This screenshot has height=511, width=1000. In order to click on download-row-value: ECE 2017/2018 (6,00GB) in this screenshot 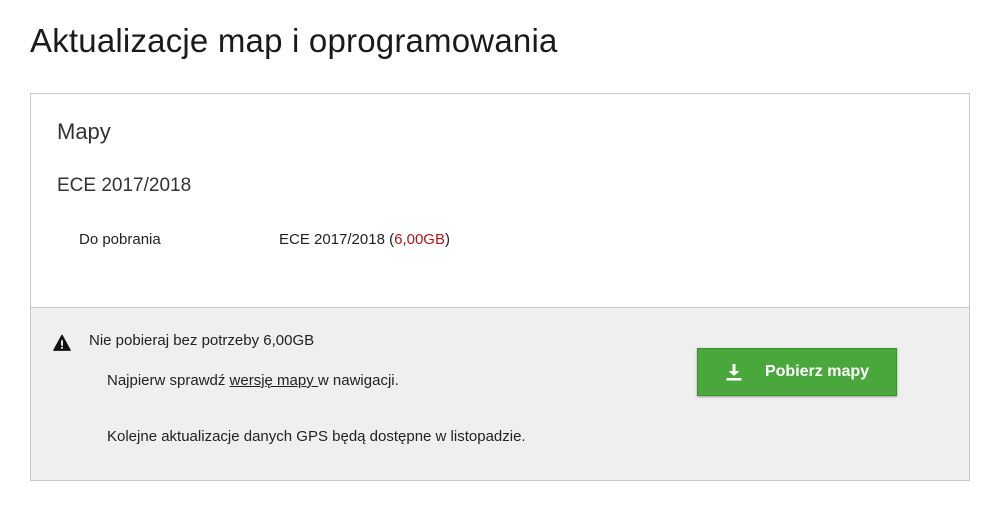, I will do `click(364, 239)`.